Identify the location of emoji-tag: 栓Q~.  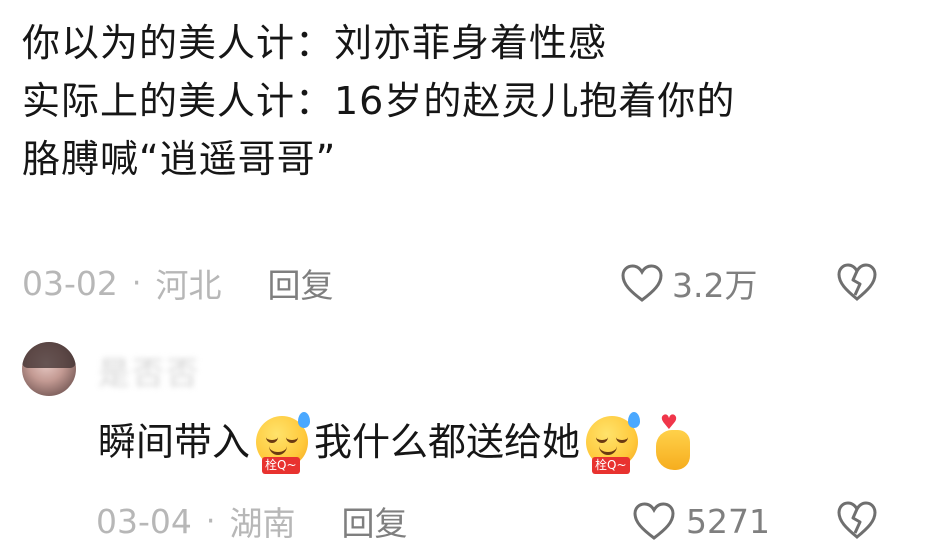
(281, 465).